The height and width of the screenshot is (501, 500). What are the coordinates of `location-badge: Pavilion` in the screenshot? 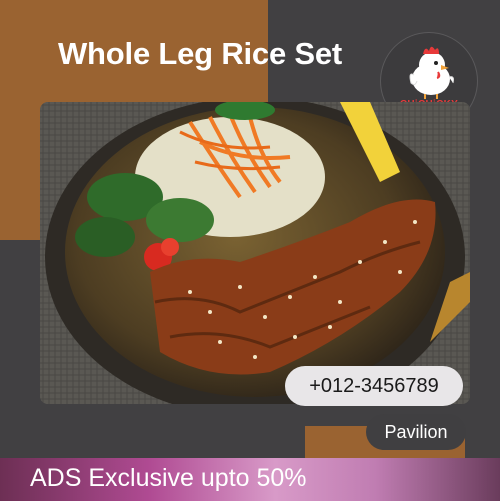 It's located at (416, 432).